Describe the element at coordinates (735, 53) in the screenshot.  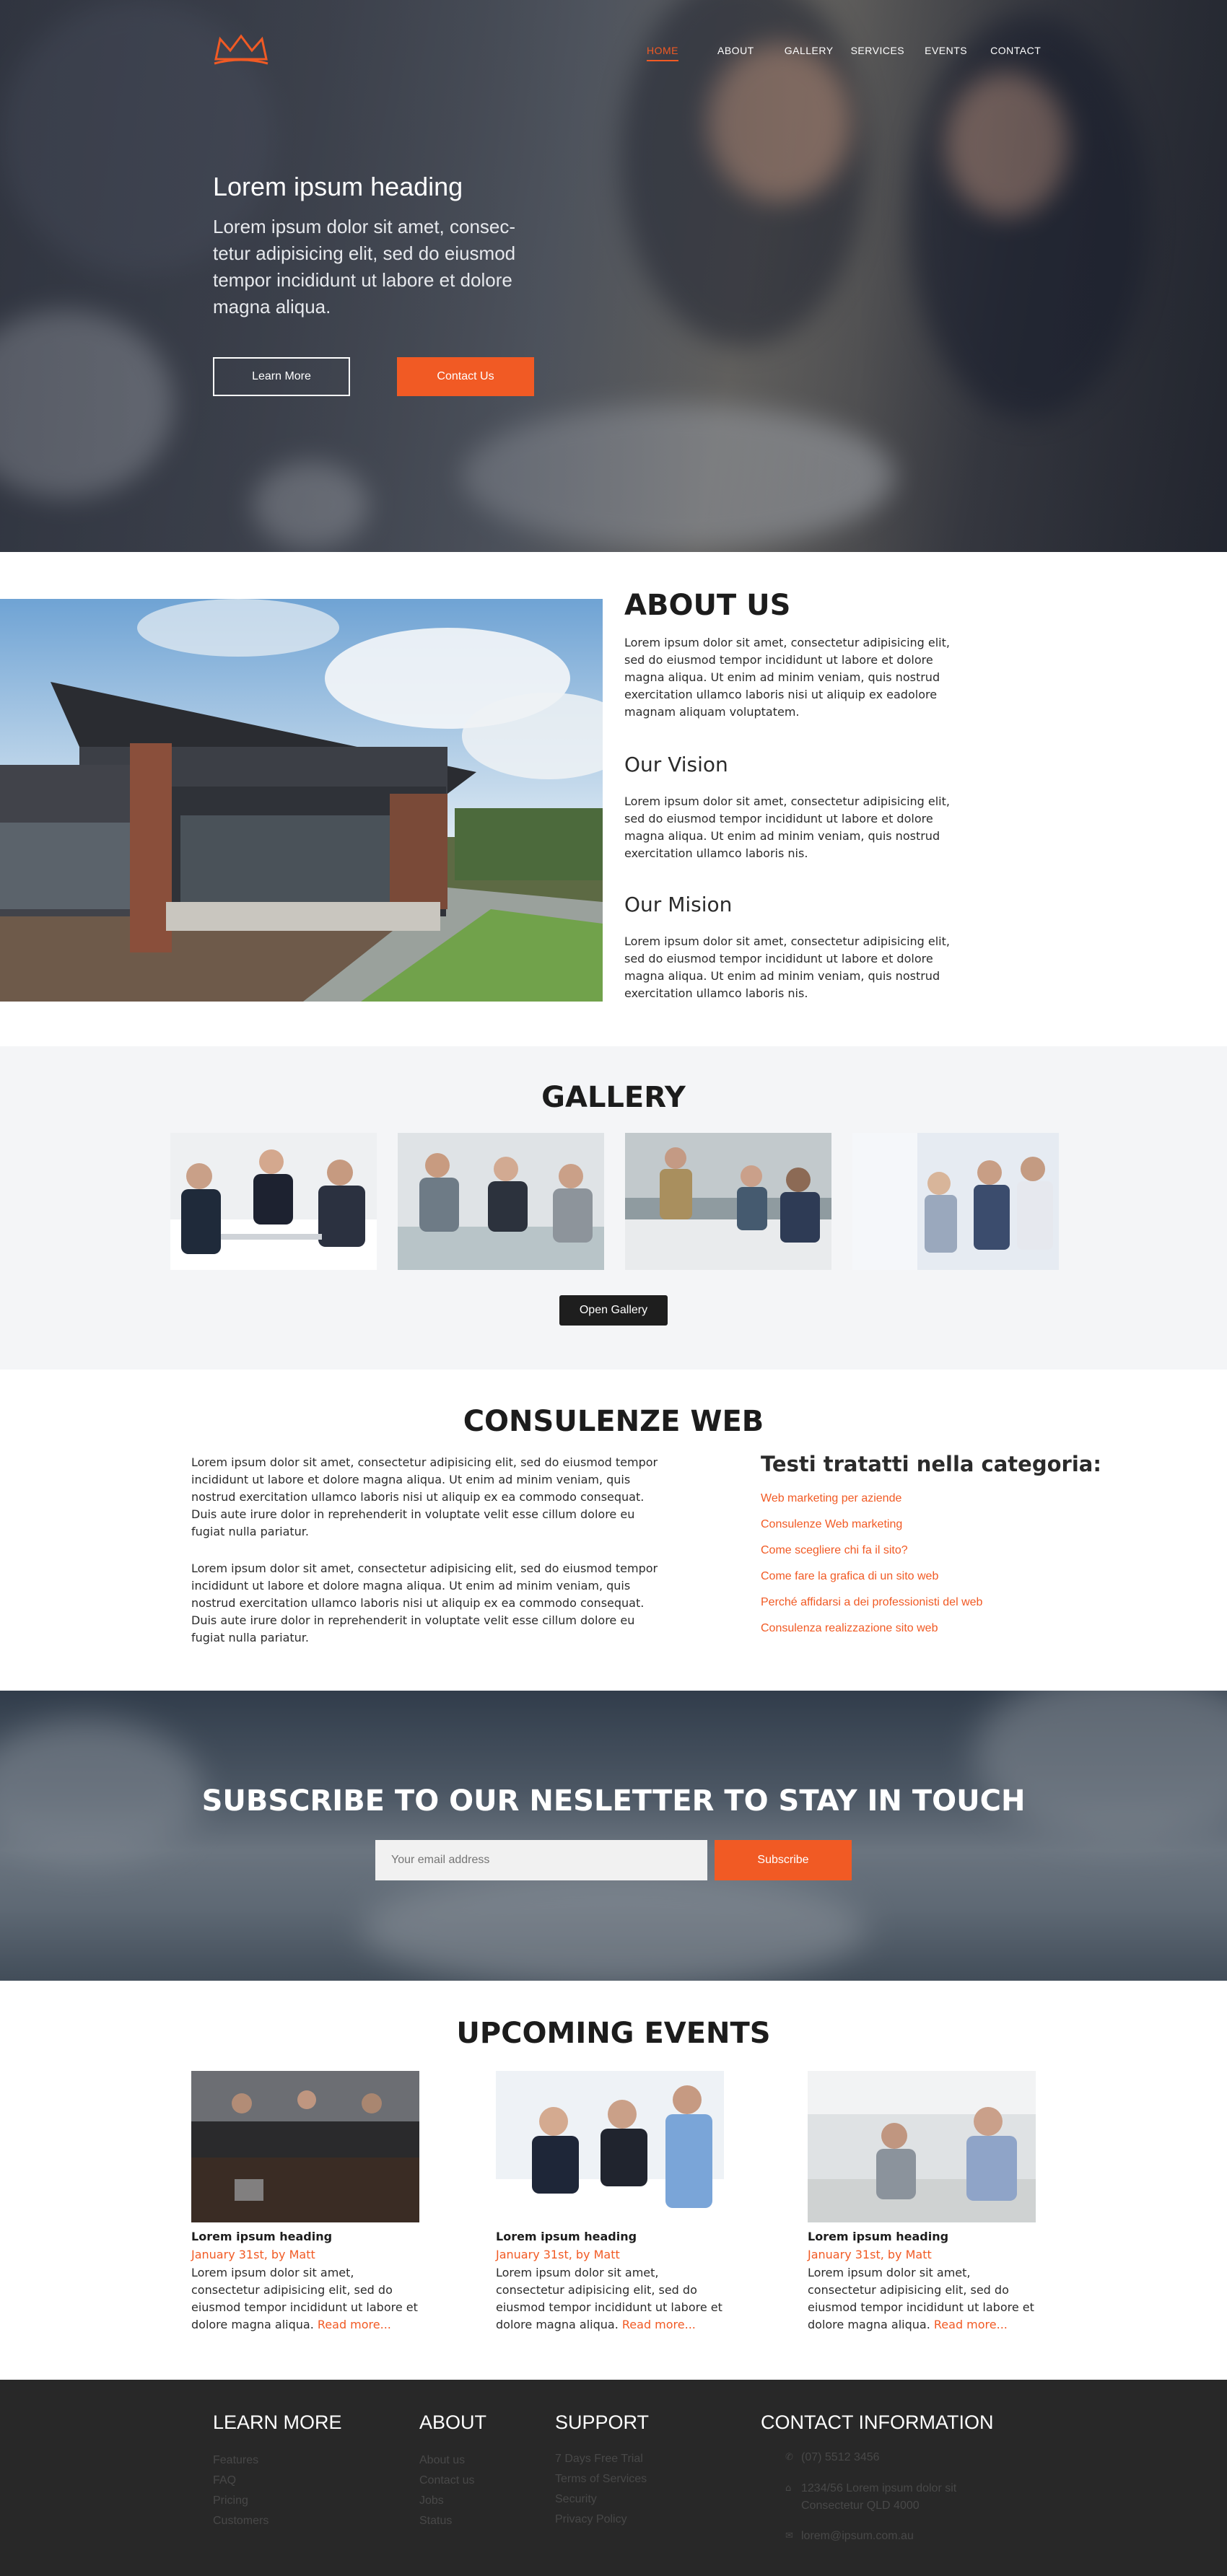
I see `nav-about: ABOUT` at that location.